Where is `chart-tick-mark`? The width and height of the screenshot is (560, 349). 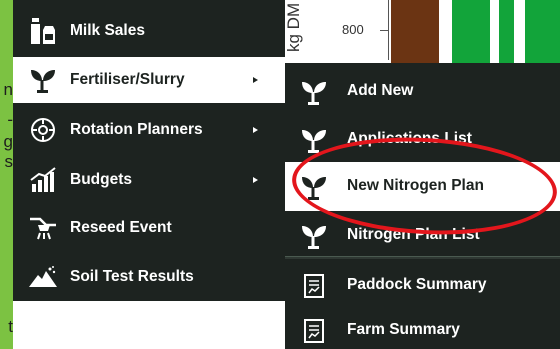
chart-tick-mark is located at coordinates (384, 30).